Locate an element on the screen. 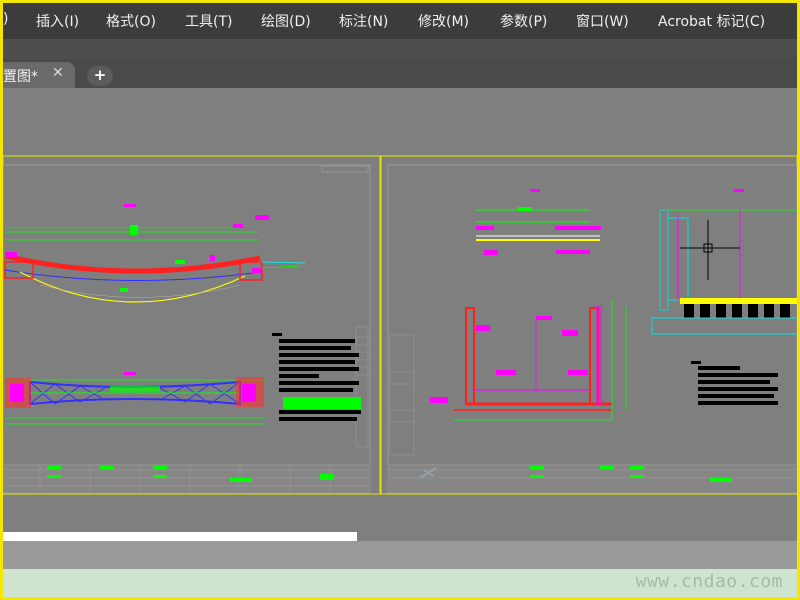  menu-item-acrobat-markup: Acrobat 标记(C) is located at coordinates (711, 21).